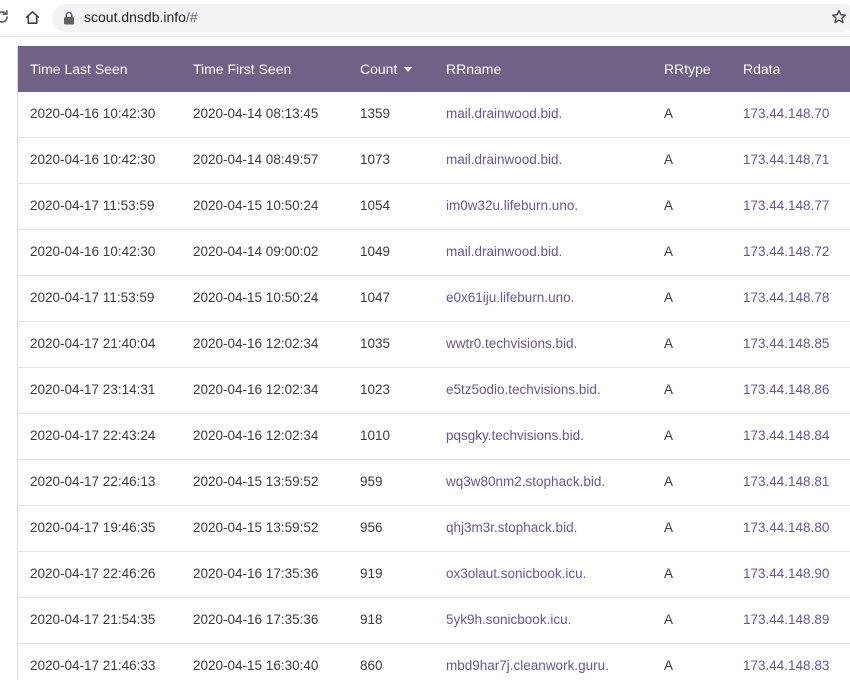 The image size is (850, 680). Describe the element at coordinates (516, 573) in the screenshot. I see `cell-rrname-link: ox3olaut.sonicbook.icu.` at that location.